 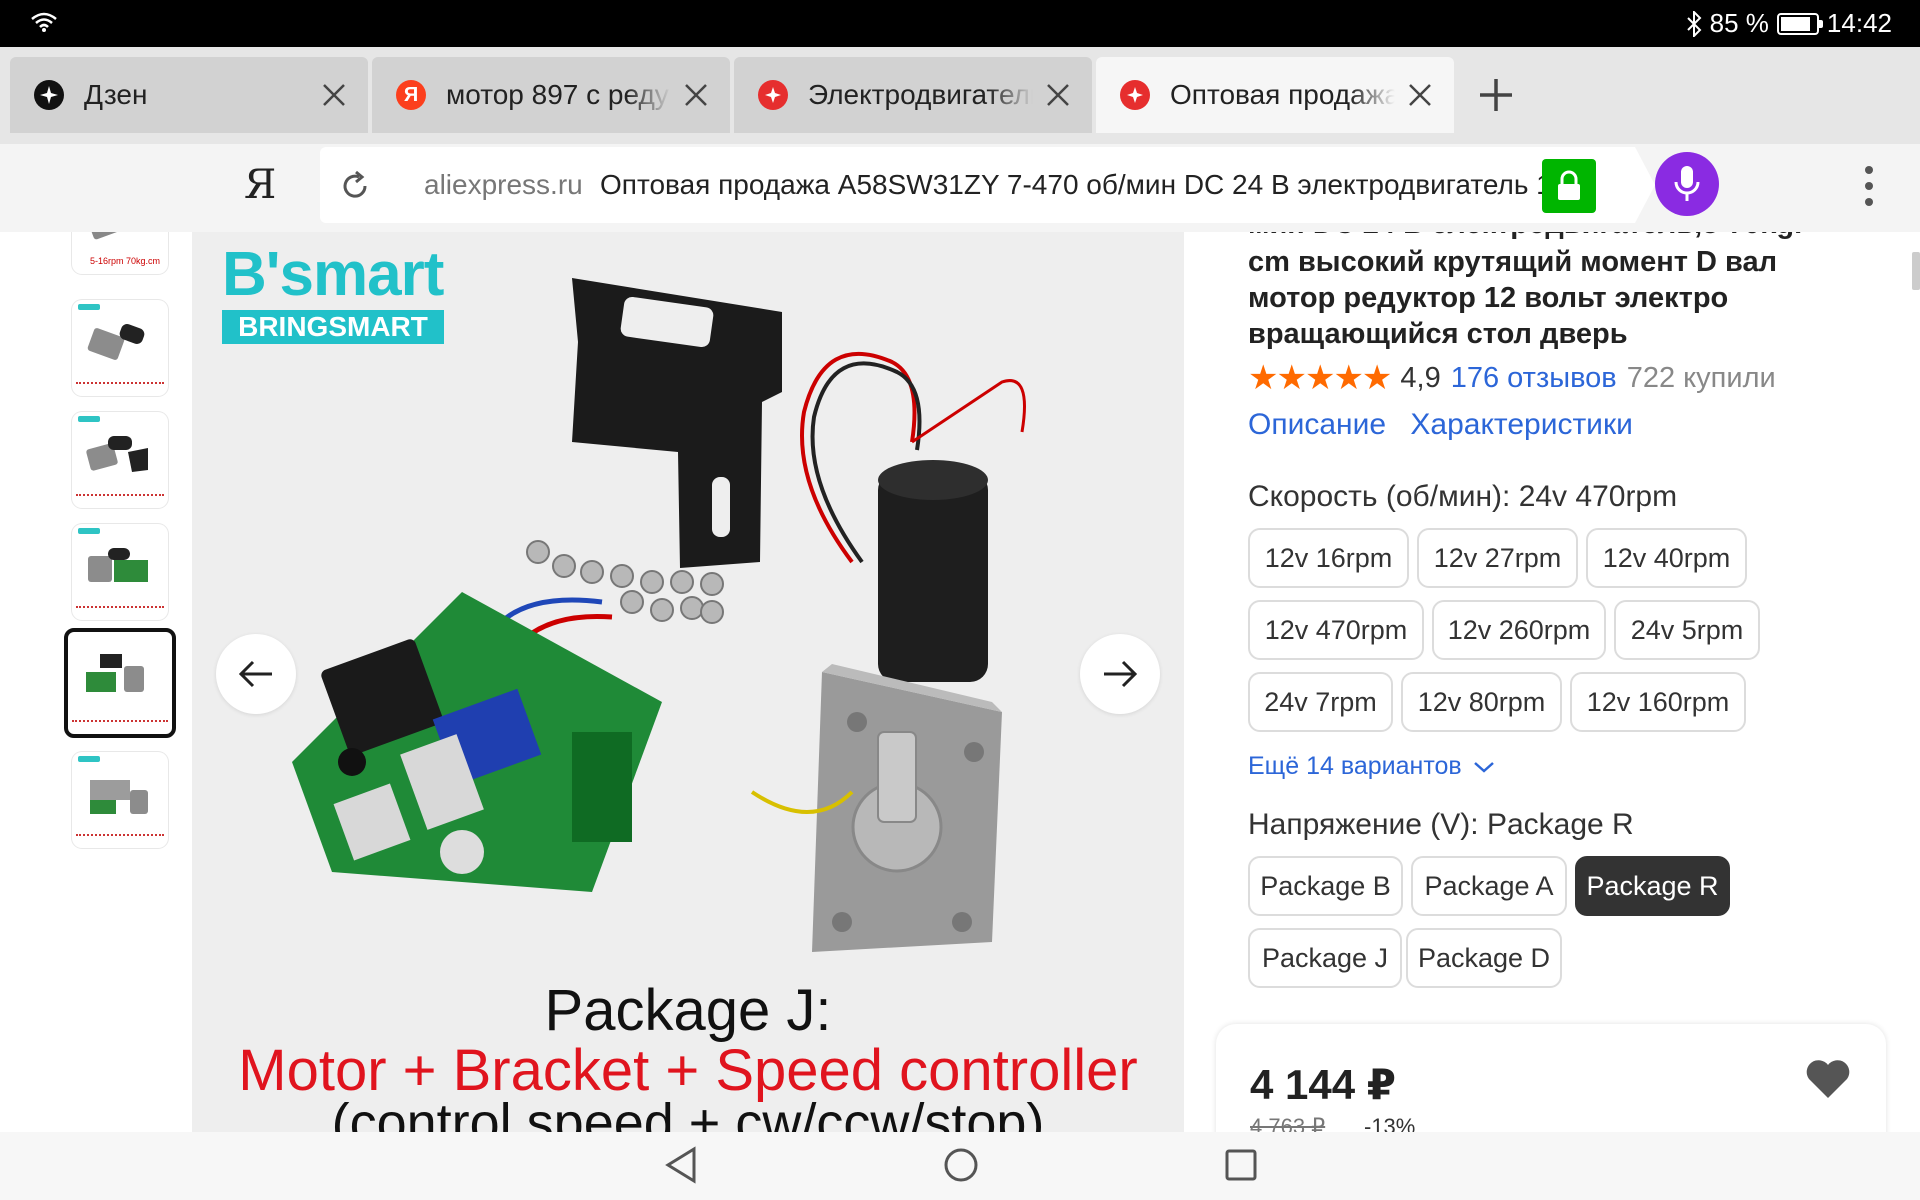 What do you see at coordinates (355, 186) in the screenshot?
I see `reload-icon` at bounding box center [355, 186].